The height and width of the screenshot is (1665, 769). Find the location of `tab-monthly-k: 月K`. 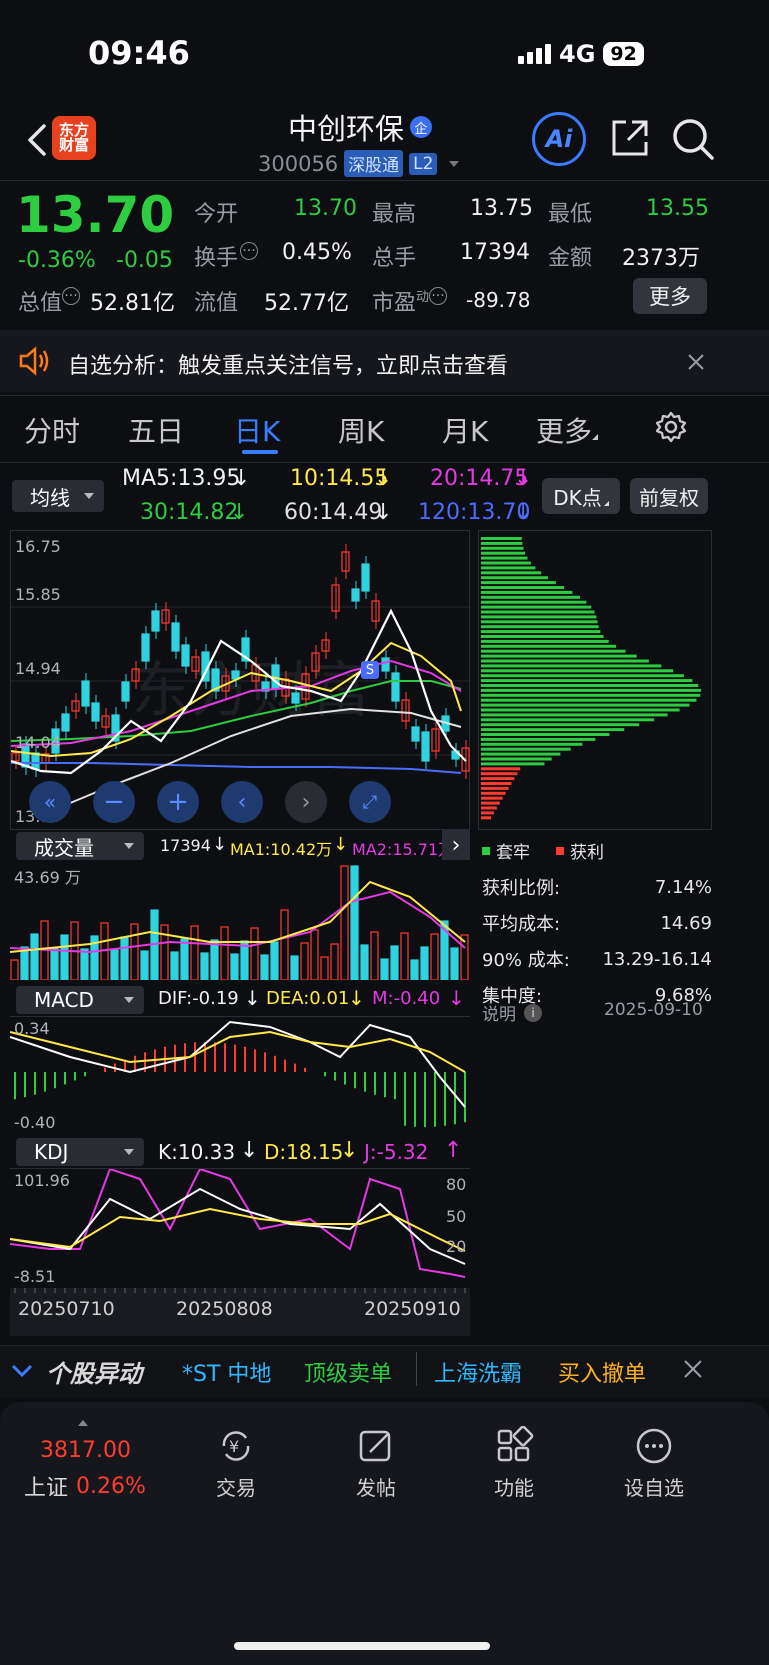

tab-monthly-k: 月K is located at coordinates (465, 430).